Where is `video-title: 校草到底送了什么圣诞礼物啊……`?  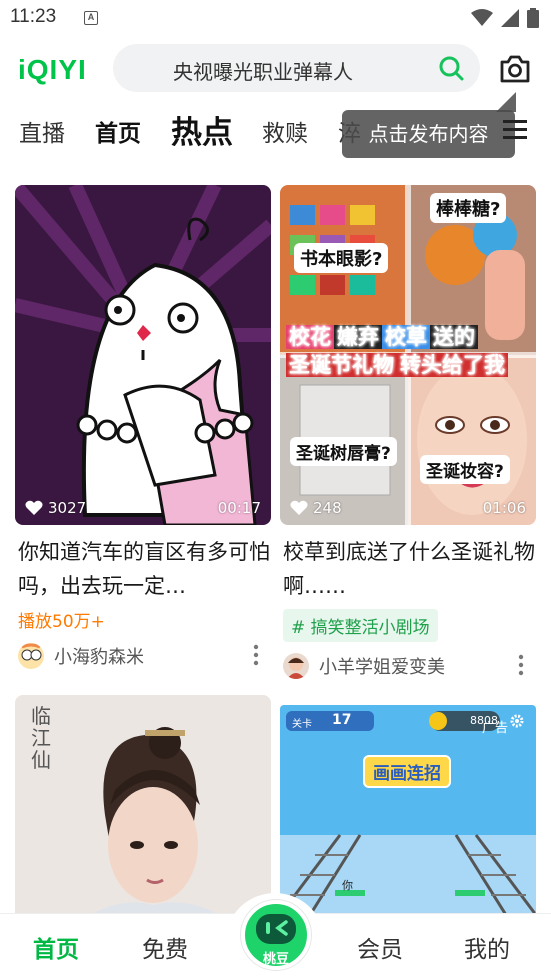
video-title: 校草到底送了什么圣诞礼物啊…… is located at coordinates (408, 569).